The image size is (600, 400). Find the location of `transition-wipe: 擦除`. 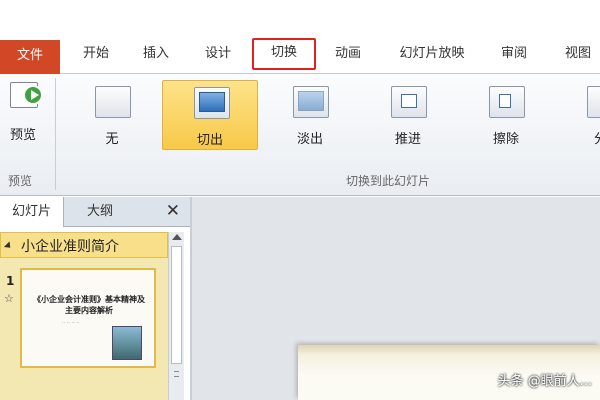

transition-wipe: 擦除 is located at coordinates (506, 115).